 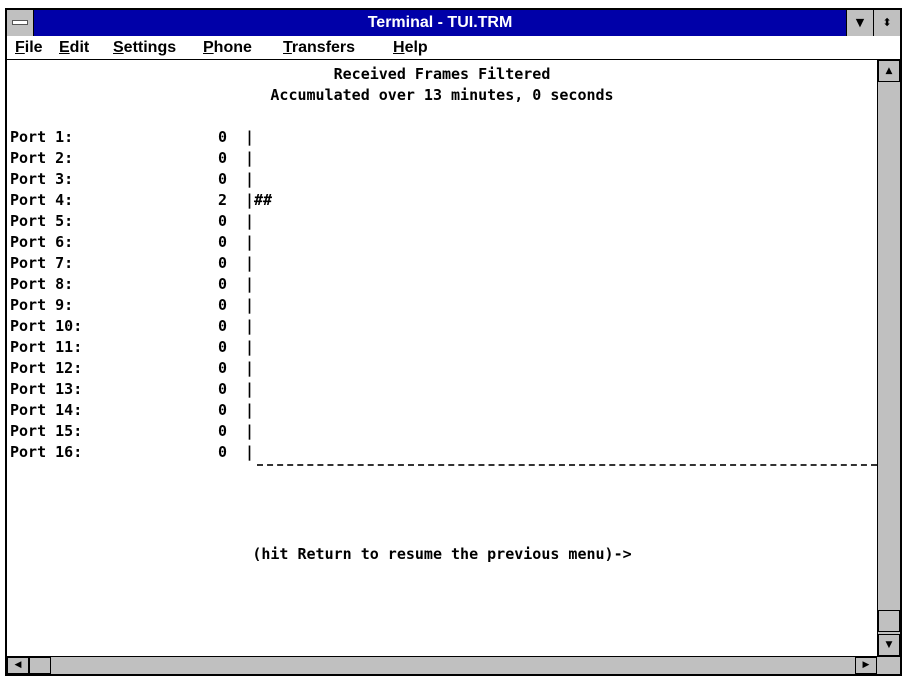 I want to click on title-bar: Terminal - TUI.TRM ▼ ⬍, so click(x=453, y=23).